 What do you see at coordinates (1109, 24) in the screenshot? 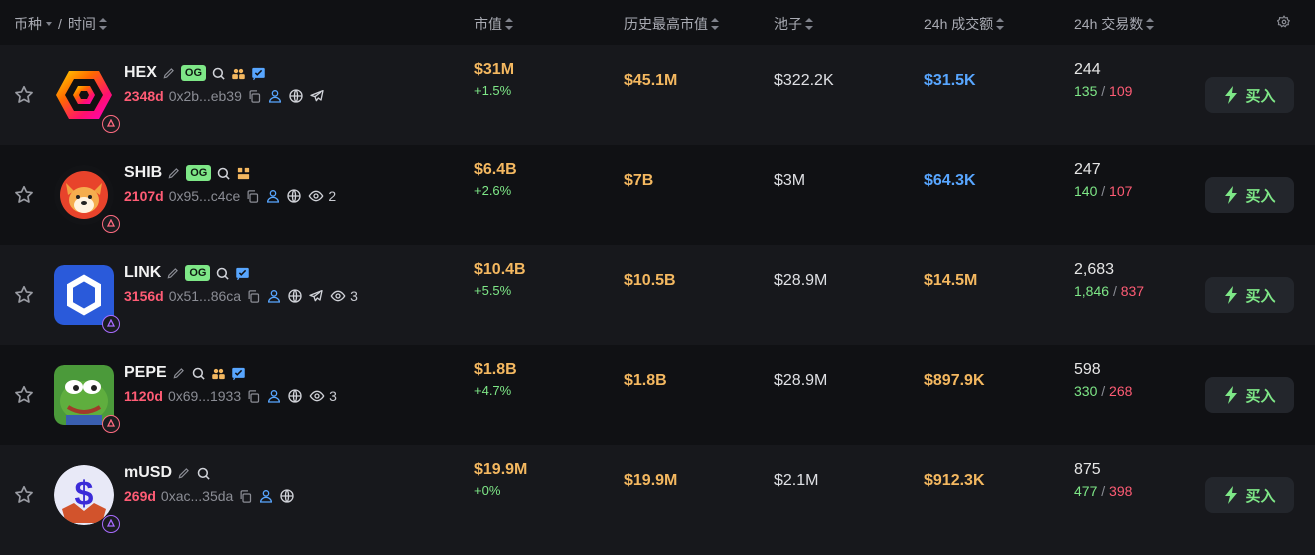
I see `txs-header-label: 24h 交易数` at bounding box center [1109, 24].